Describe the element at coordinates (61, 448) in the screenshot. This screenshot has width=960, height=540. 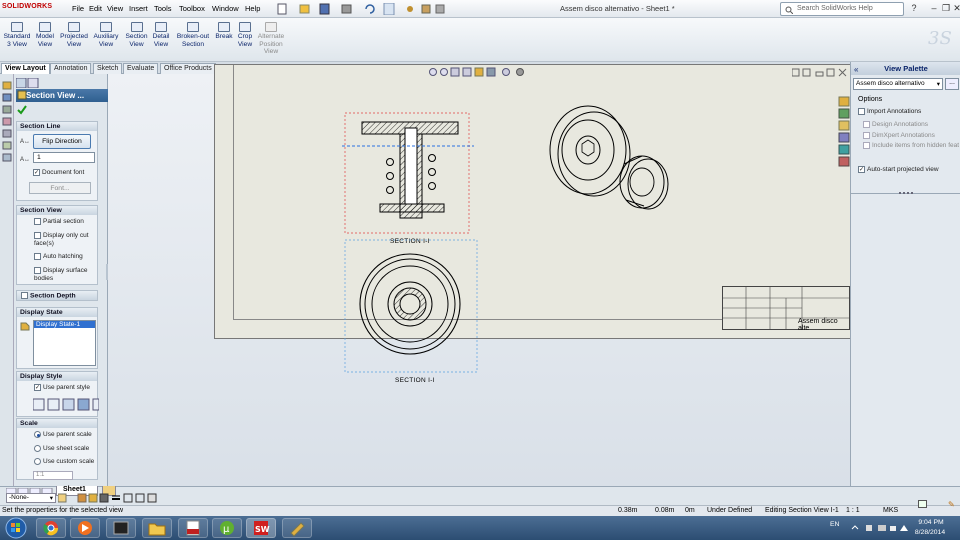
I see `use-sheet-scale-radio: Use sheet scale` at that location.